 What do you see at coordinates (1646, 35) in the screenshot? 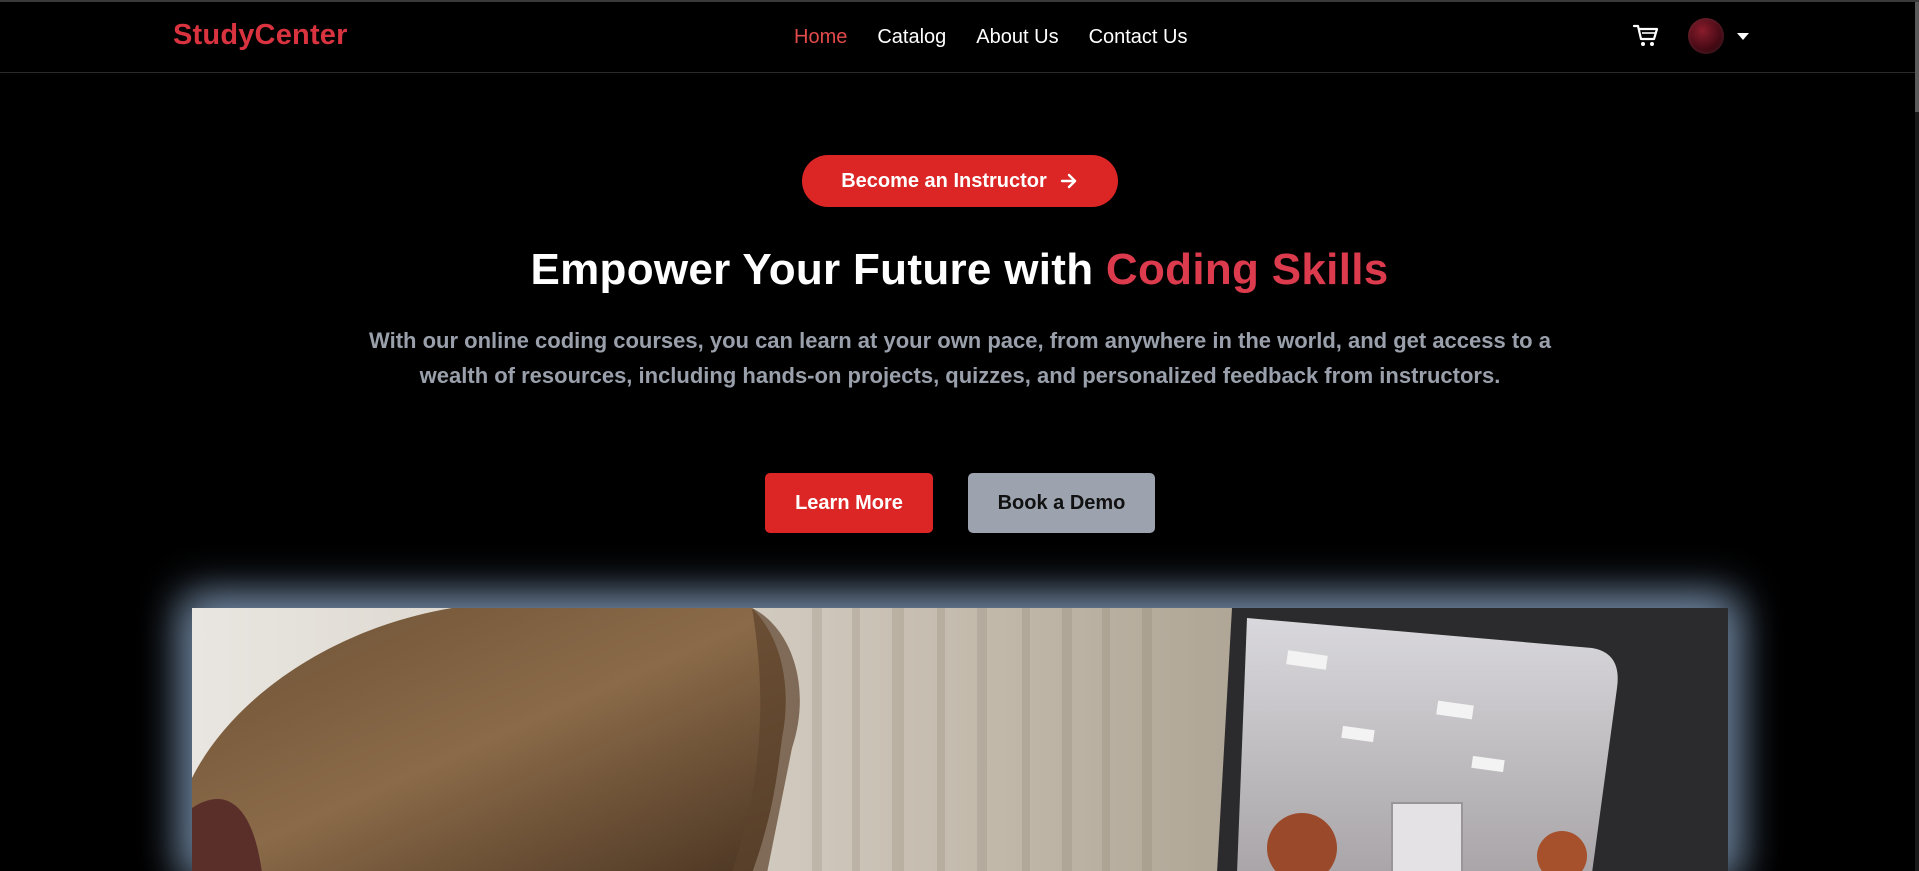
I see `cart-icon` at bounding box center [1646, 35].